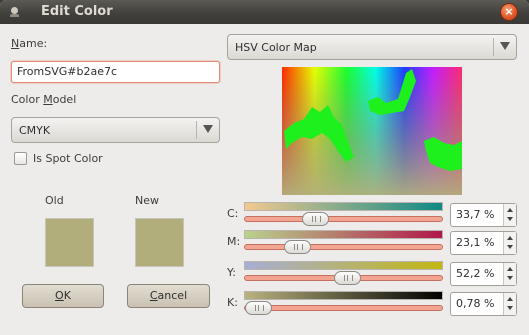  Describe the element at coordinates (475, 242) in the screenshot. I see `channel-value: 23,1 %` at that location.